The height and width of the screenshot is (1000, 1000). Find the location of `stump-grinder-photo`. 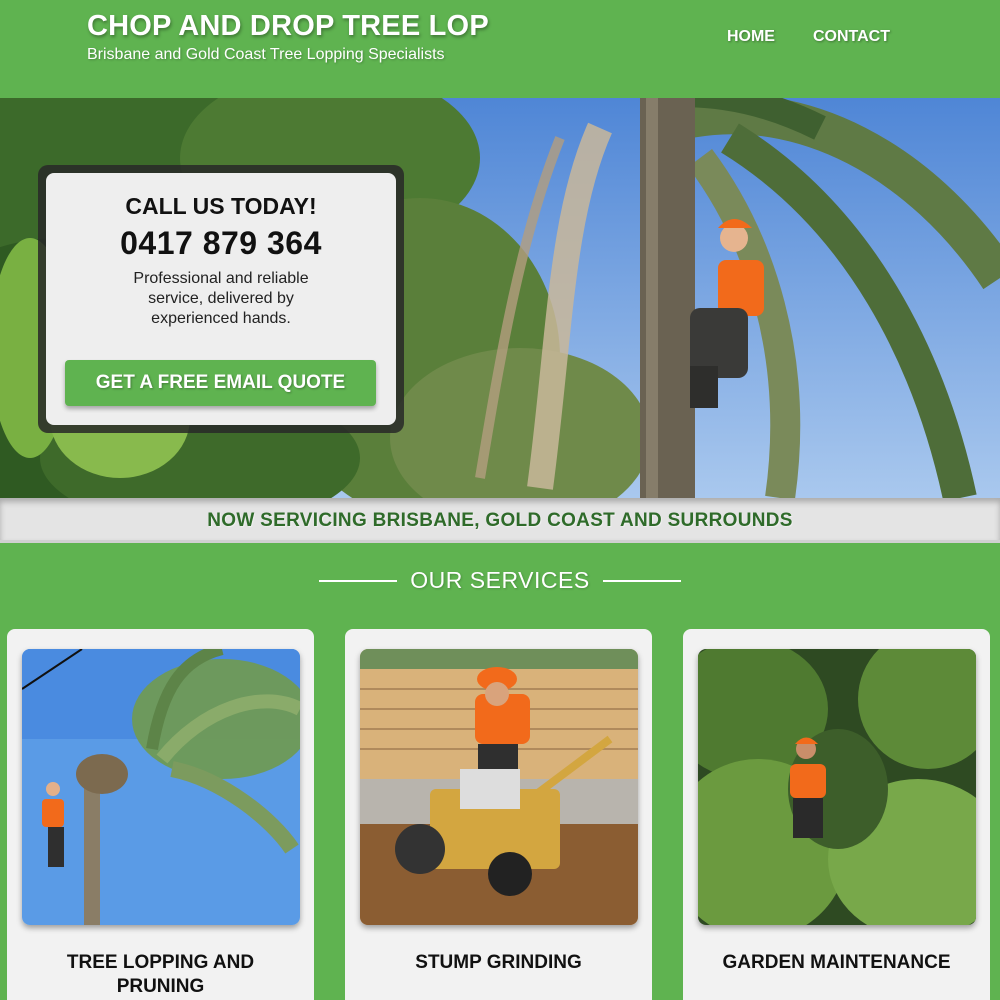

stump-grinder-photo is located at coordinates (499, 787).